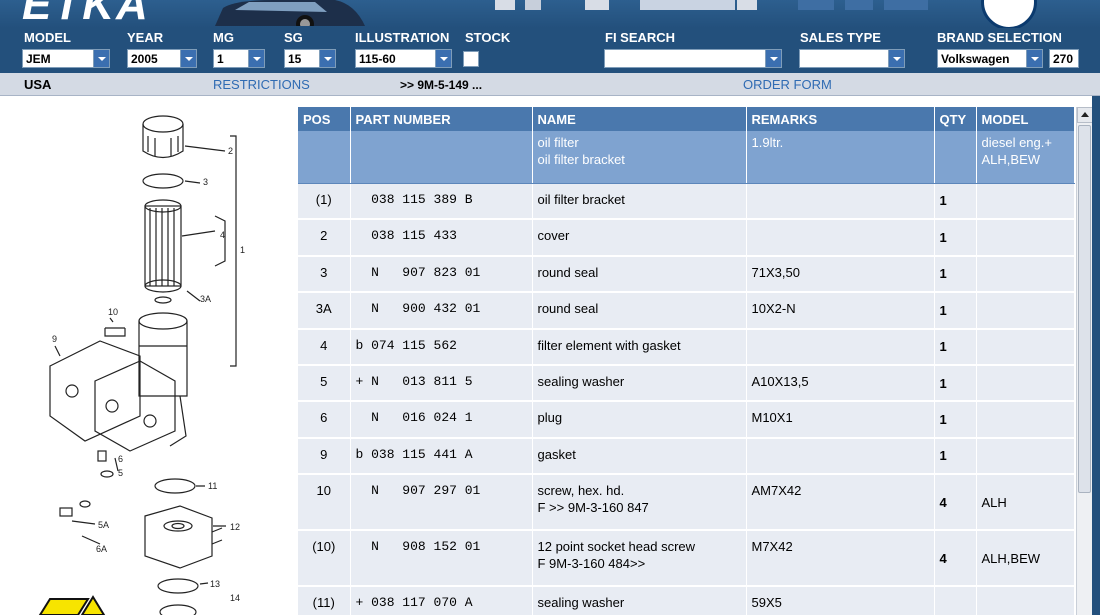 This screenshot has height=615, width=1100. I want to click on car-image, so click(290, 13).